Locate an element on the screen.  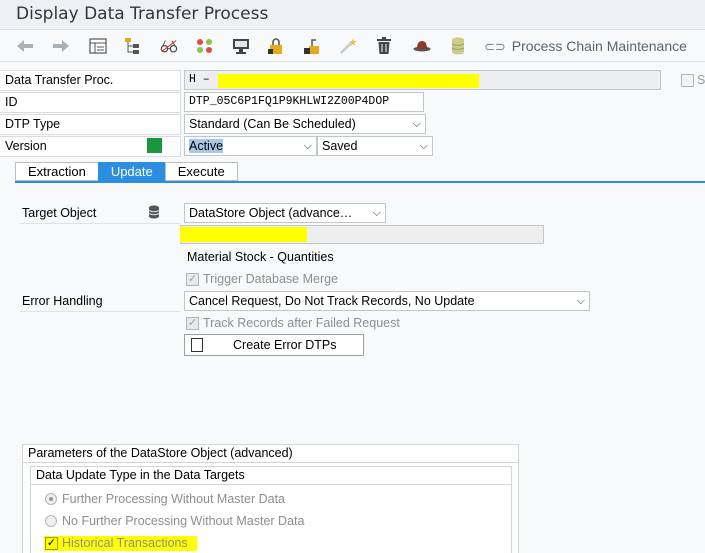
back-arrow-icon is located at coordinates (25, 46).